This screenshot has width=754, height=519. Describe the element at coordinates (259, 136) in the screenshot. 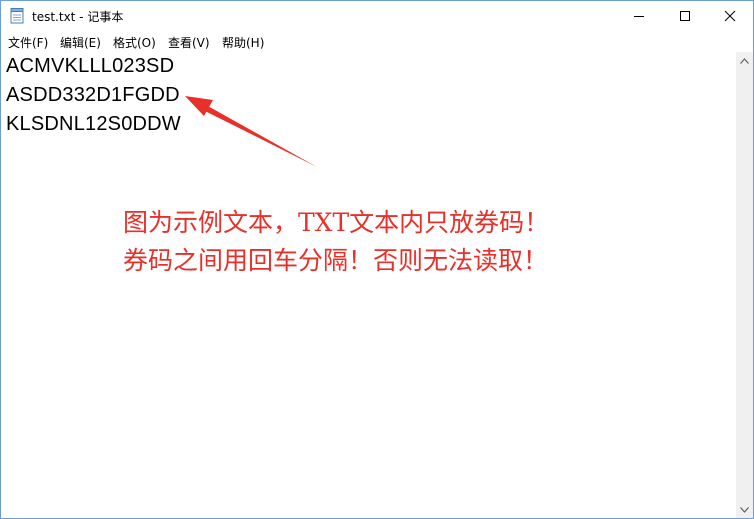

I see `arrow-shaft` at that location.